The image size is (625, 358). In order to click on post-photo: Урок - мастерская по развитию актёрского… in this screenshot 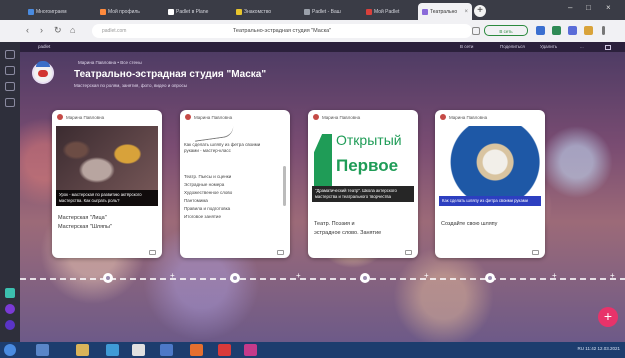, I will do `click(107, 166)`.